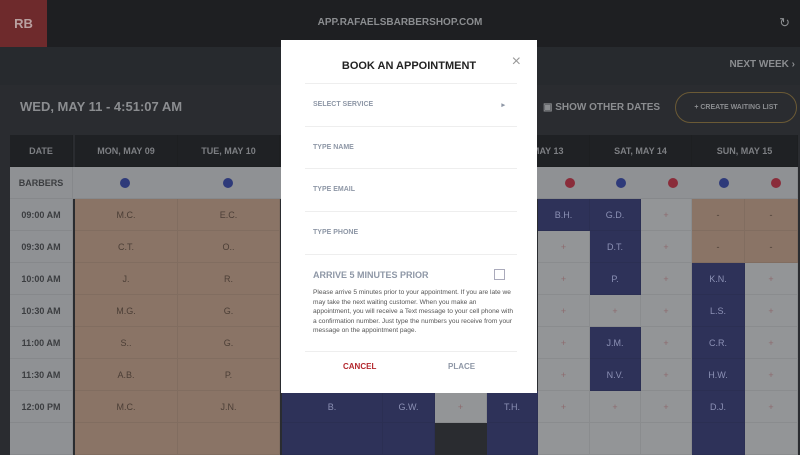  I want to click on booked-slot: C.T., so click(126, 247).